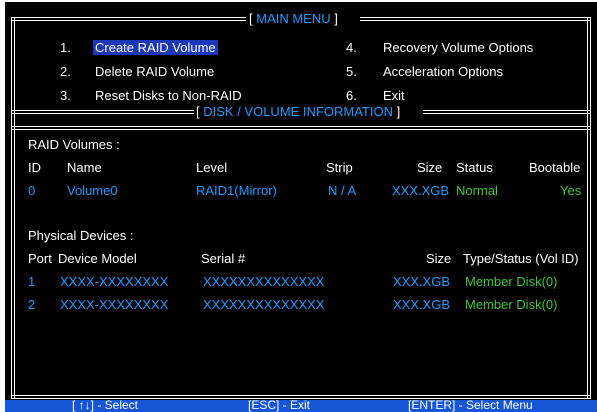 Image resolution: width=597 pixels, height=412 pixels. I want to click on physical-devices-label: Physical Devices :, so click(81, 235).